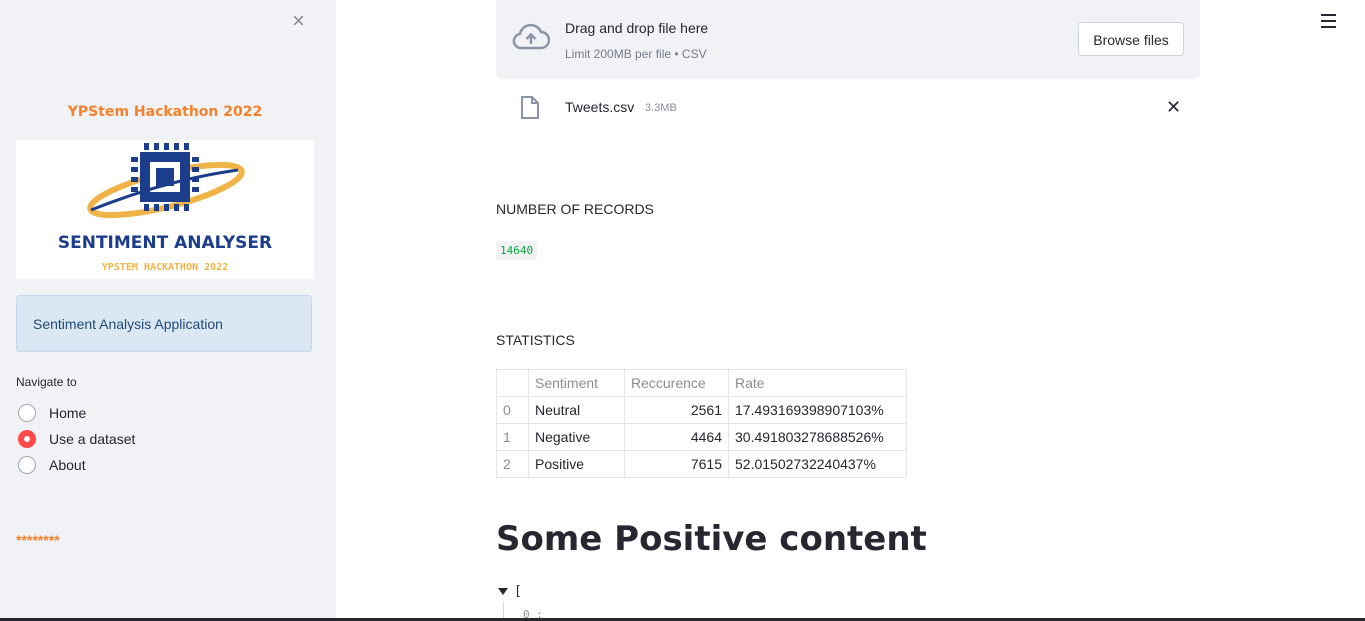  I want to click on nav-radio-about: About, so click(51, 465).